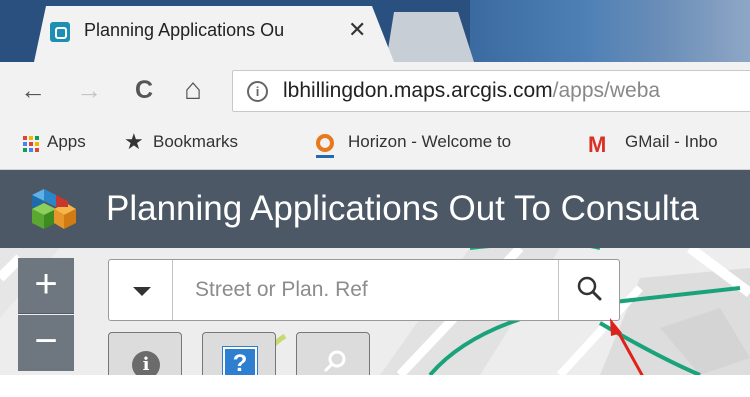 The height and width of the screenshot is (397, 750). Describe the element at coordinates (60, 32) in the screenshot. I see `favicon-icon` at that location.